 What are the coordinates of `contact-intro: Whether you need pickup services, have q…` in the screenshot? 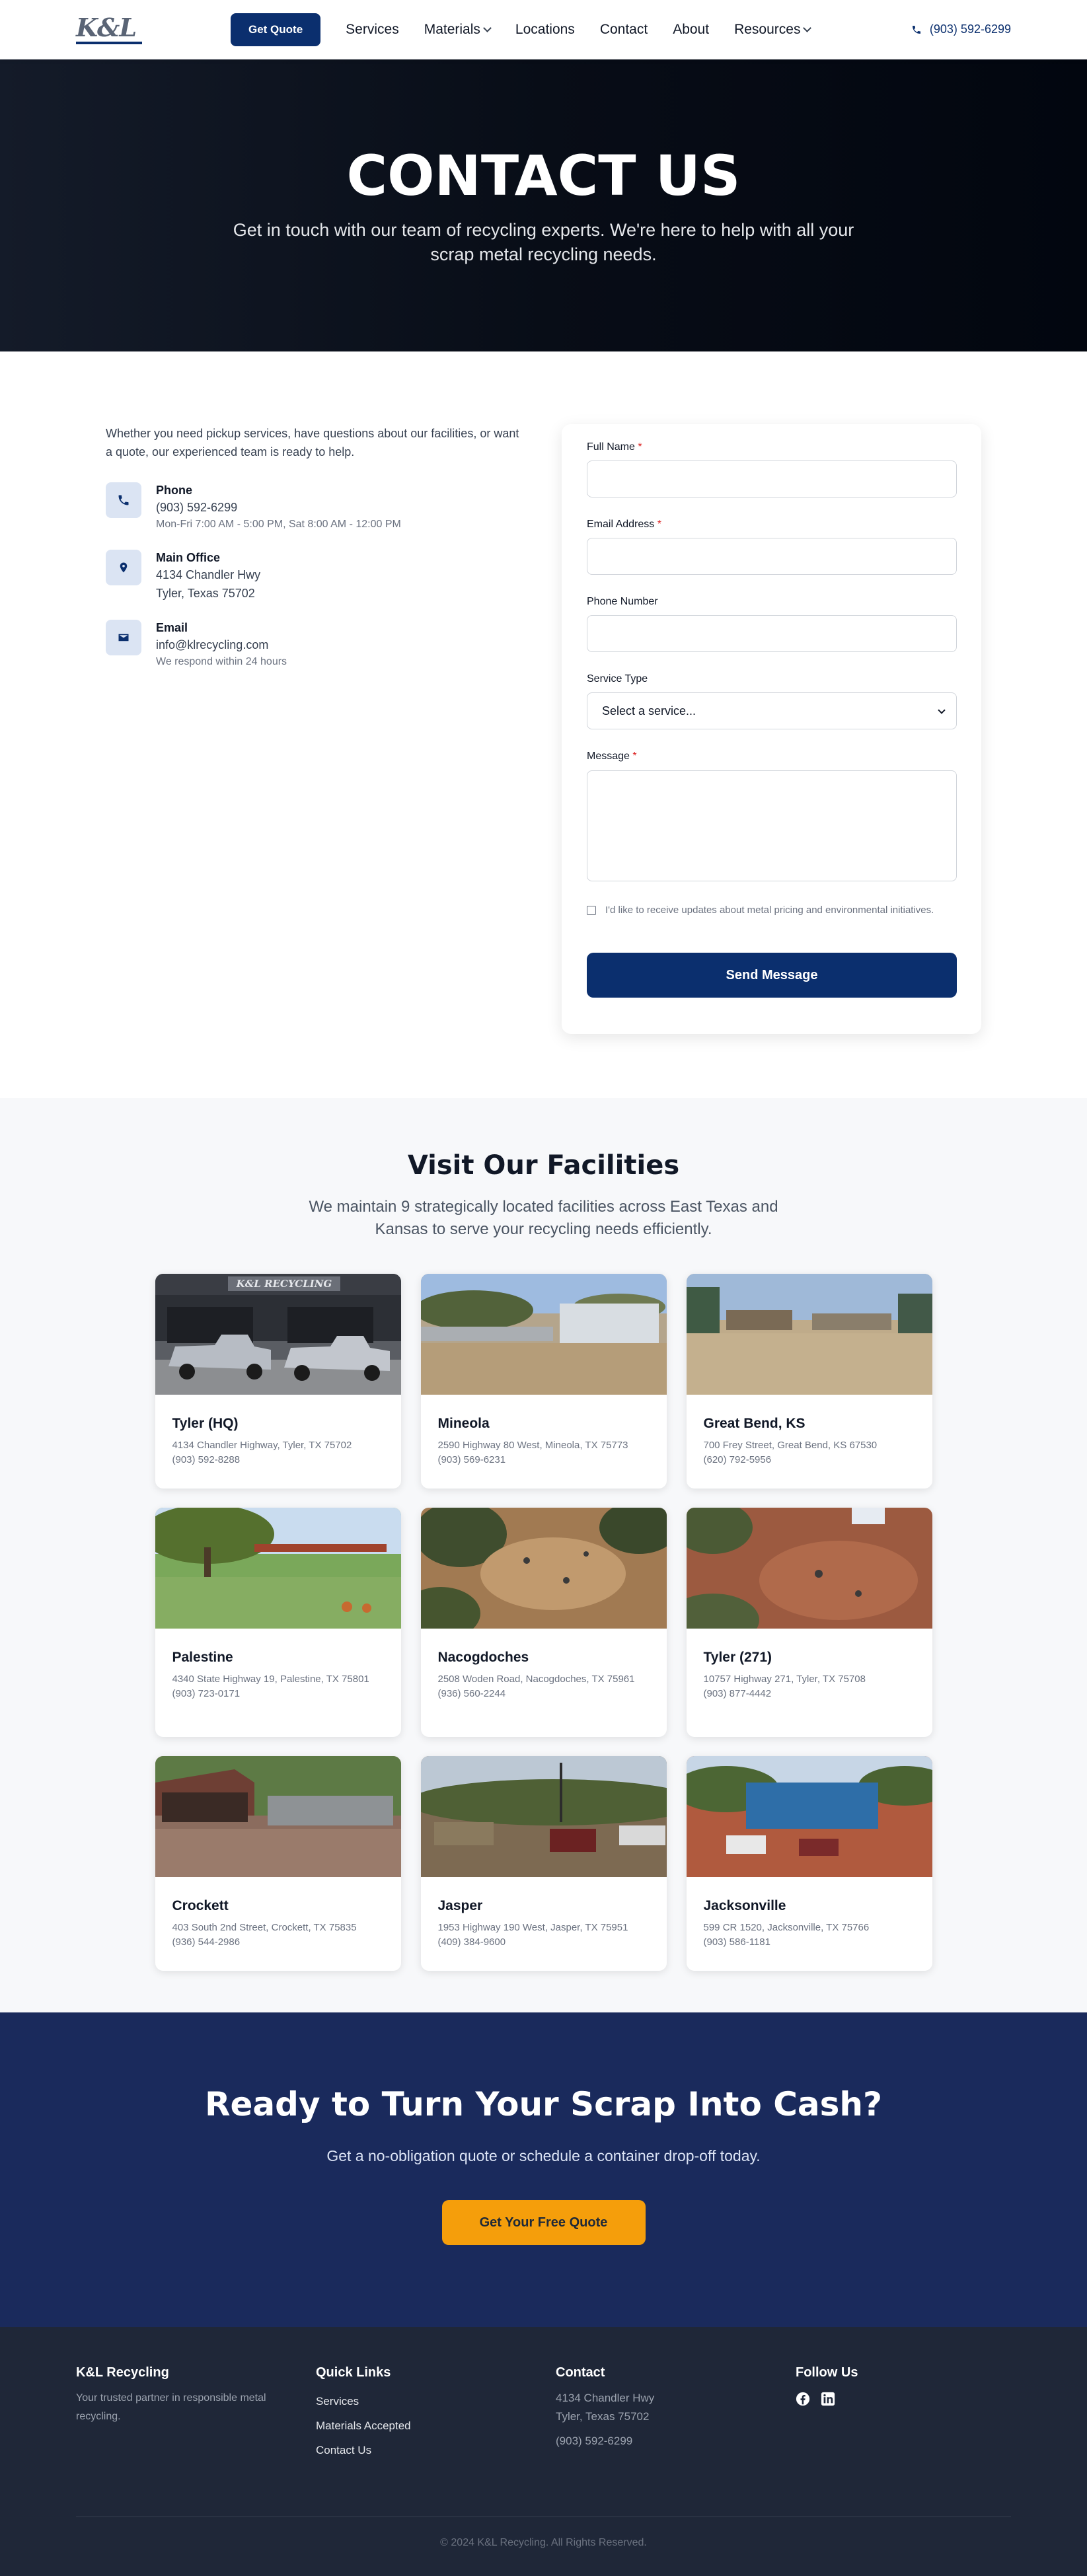 It's located at (312, 443).